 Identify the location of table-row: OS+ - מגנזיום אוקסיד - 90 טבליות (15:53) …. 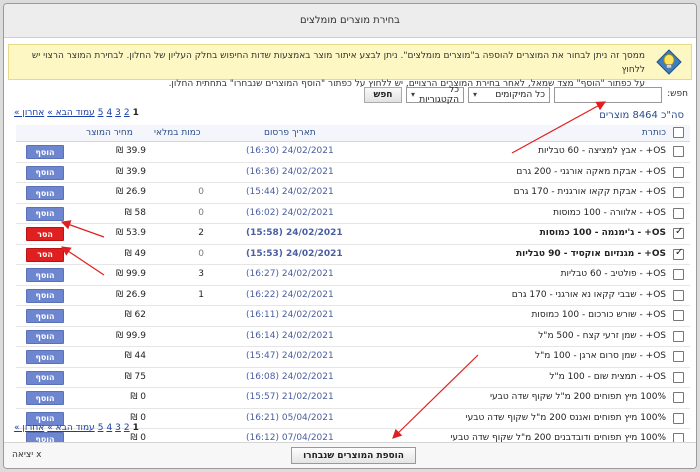
(353, 255).